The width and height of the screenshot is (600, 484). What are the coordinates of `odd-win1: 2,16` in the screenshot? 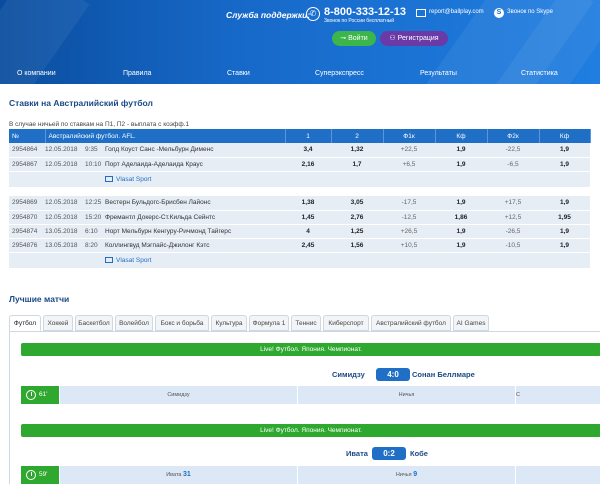 It's located at (308, 164).